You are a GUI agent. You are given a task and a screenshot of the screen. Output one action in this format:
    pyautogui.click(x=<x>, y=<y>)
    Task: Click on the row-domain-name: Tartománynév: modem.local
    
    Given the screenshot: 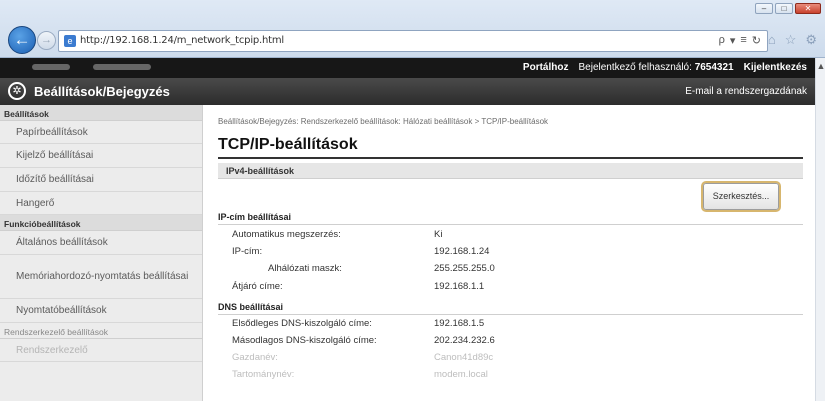 What is the action you would take?
    pyautogui.click(x=506, y=376)
    